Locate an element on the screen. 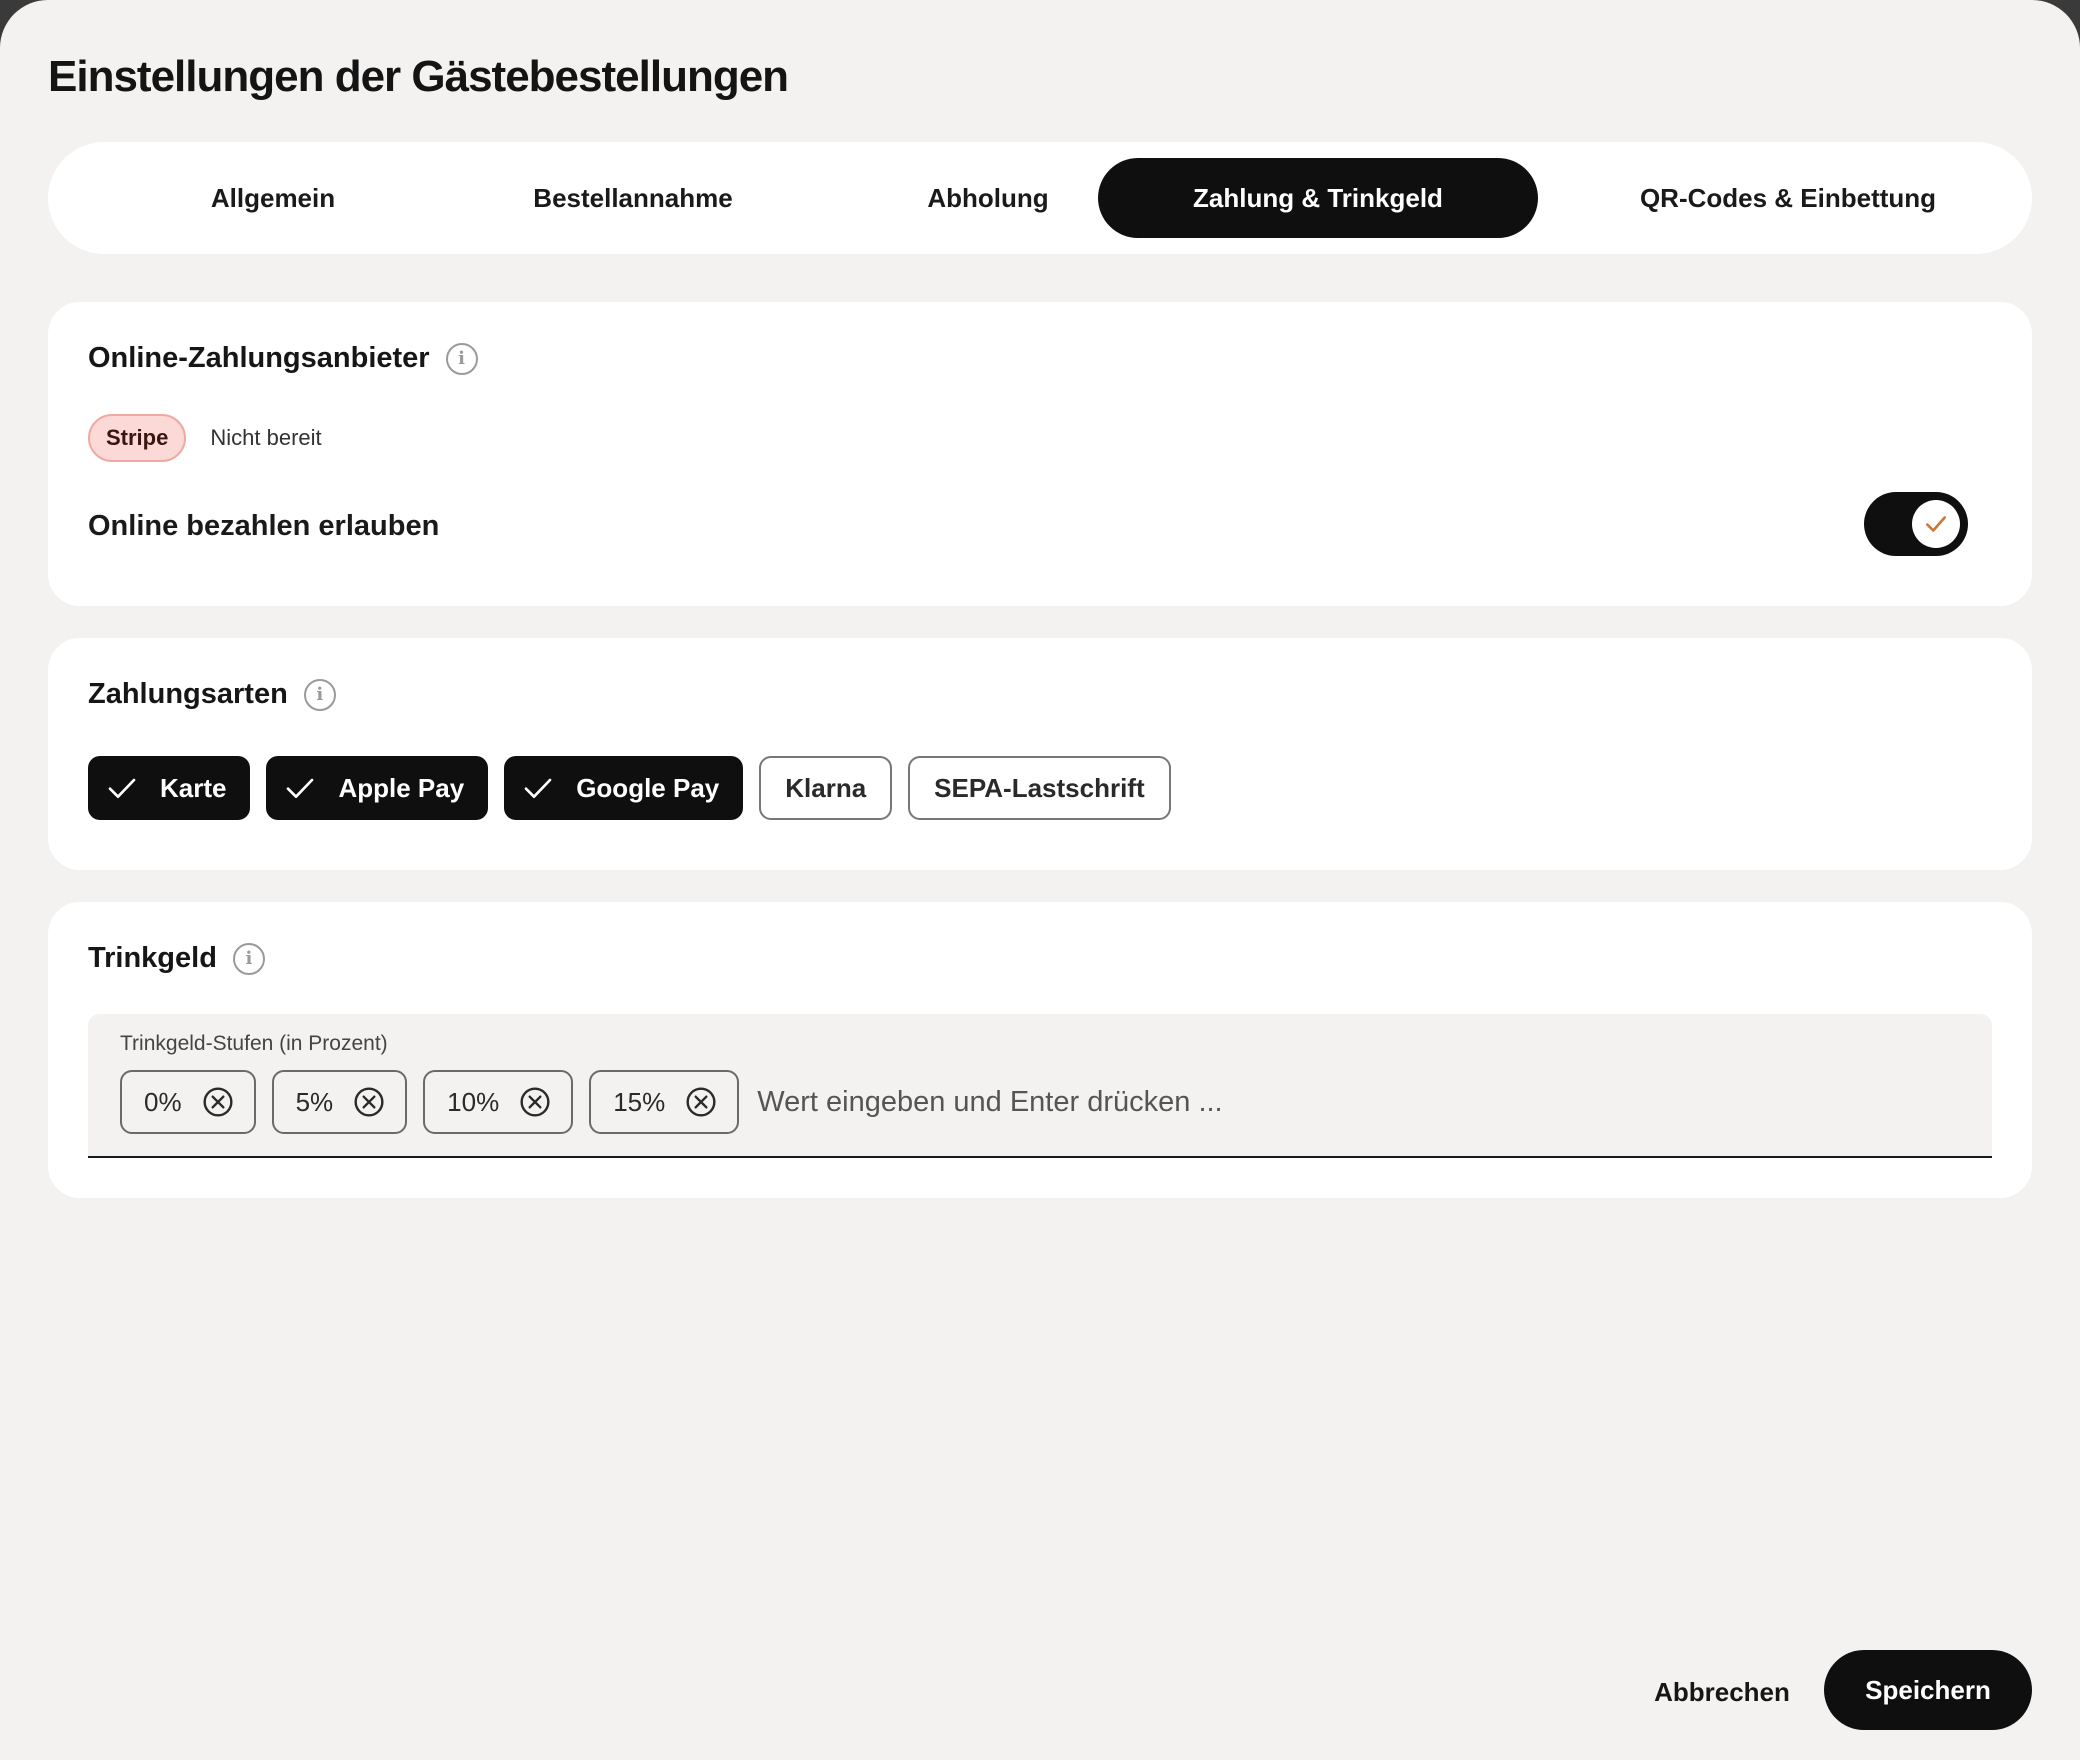 This screenshot has height=1760, width=2080. tip-value: 15% is located at coordinates (639, 1101).